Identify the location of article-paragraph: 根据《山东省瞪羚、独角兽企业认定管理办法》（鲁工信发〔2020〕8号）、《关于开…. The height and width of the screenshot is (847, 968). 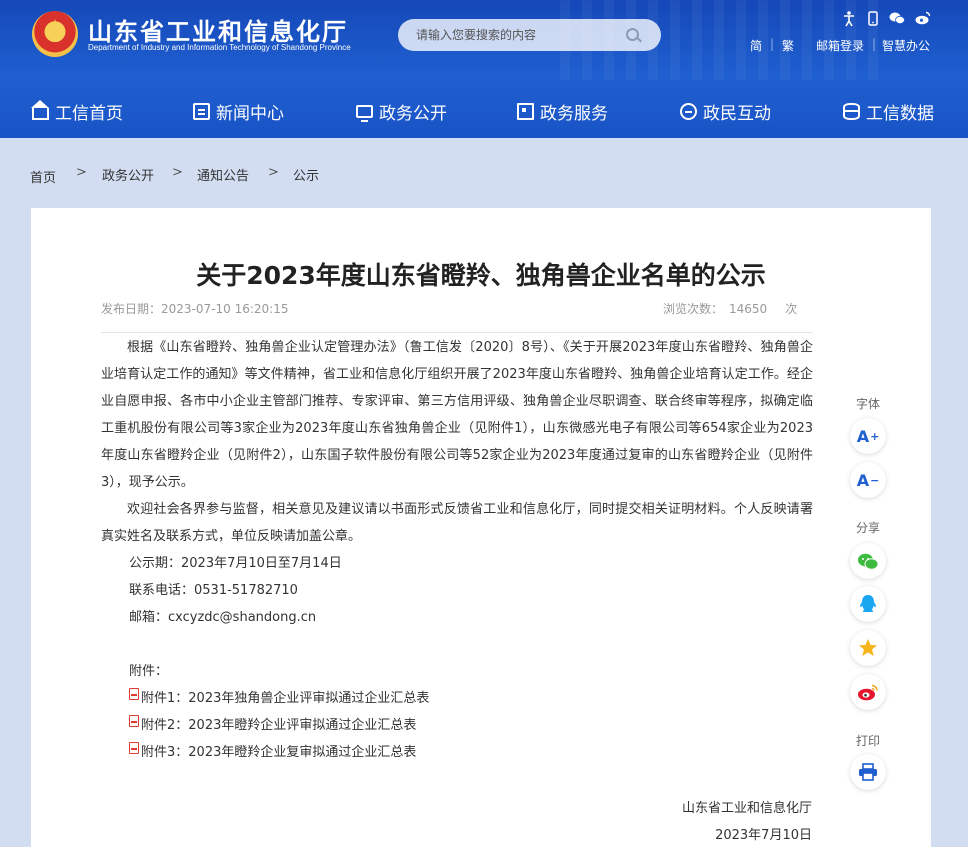
(457, 415).